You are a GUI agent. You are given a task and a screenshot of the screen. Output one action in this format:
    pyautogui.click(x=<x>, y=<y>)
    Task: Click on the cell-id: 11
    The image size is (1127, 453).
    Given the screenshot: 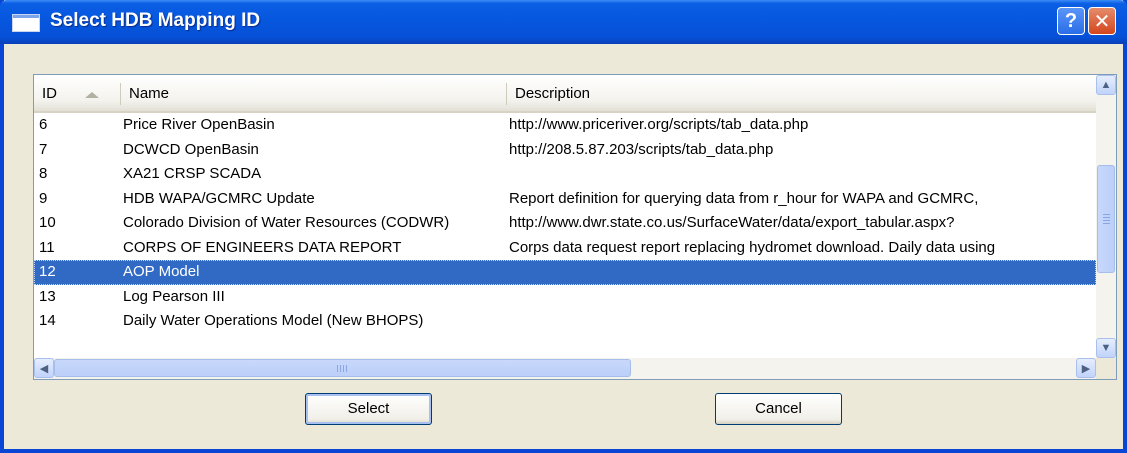 What is the action you would take?
    pyautogui.click(x=47, y=247)
    